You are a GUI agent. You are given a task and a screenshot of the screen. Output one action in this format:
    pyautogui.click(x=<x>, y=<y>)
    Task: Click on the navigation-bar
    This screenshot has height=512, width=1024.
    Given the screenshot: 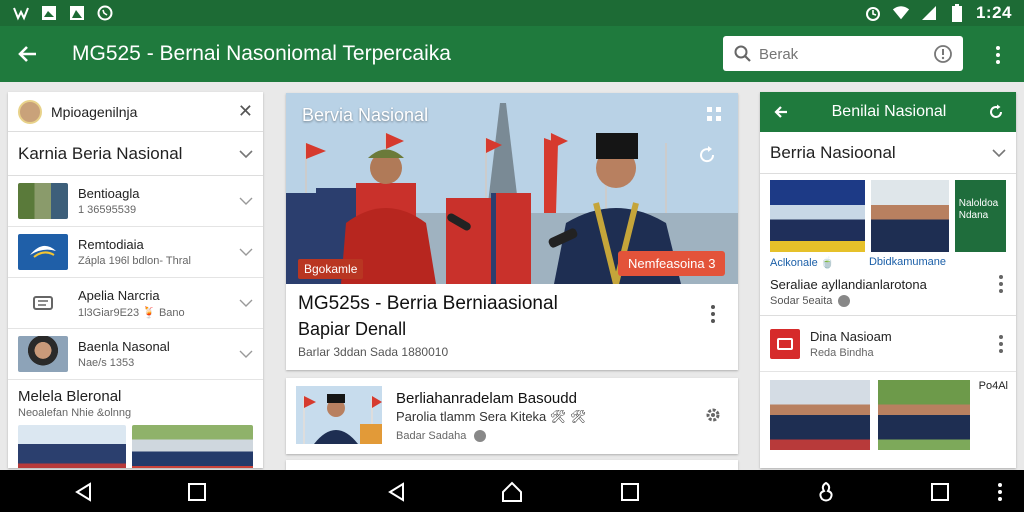 What is the action you would take?
    pyautogui.click(x=512, y=491)
    